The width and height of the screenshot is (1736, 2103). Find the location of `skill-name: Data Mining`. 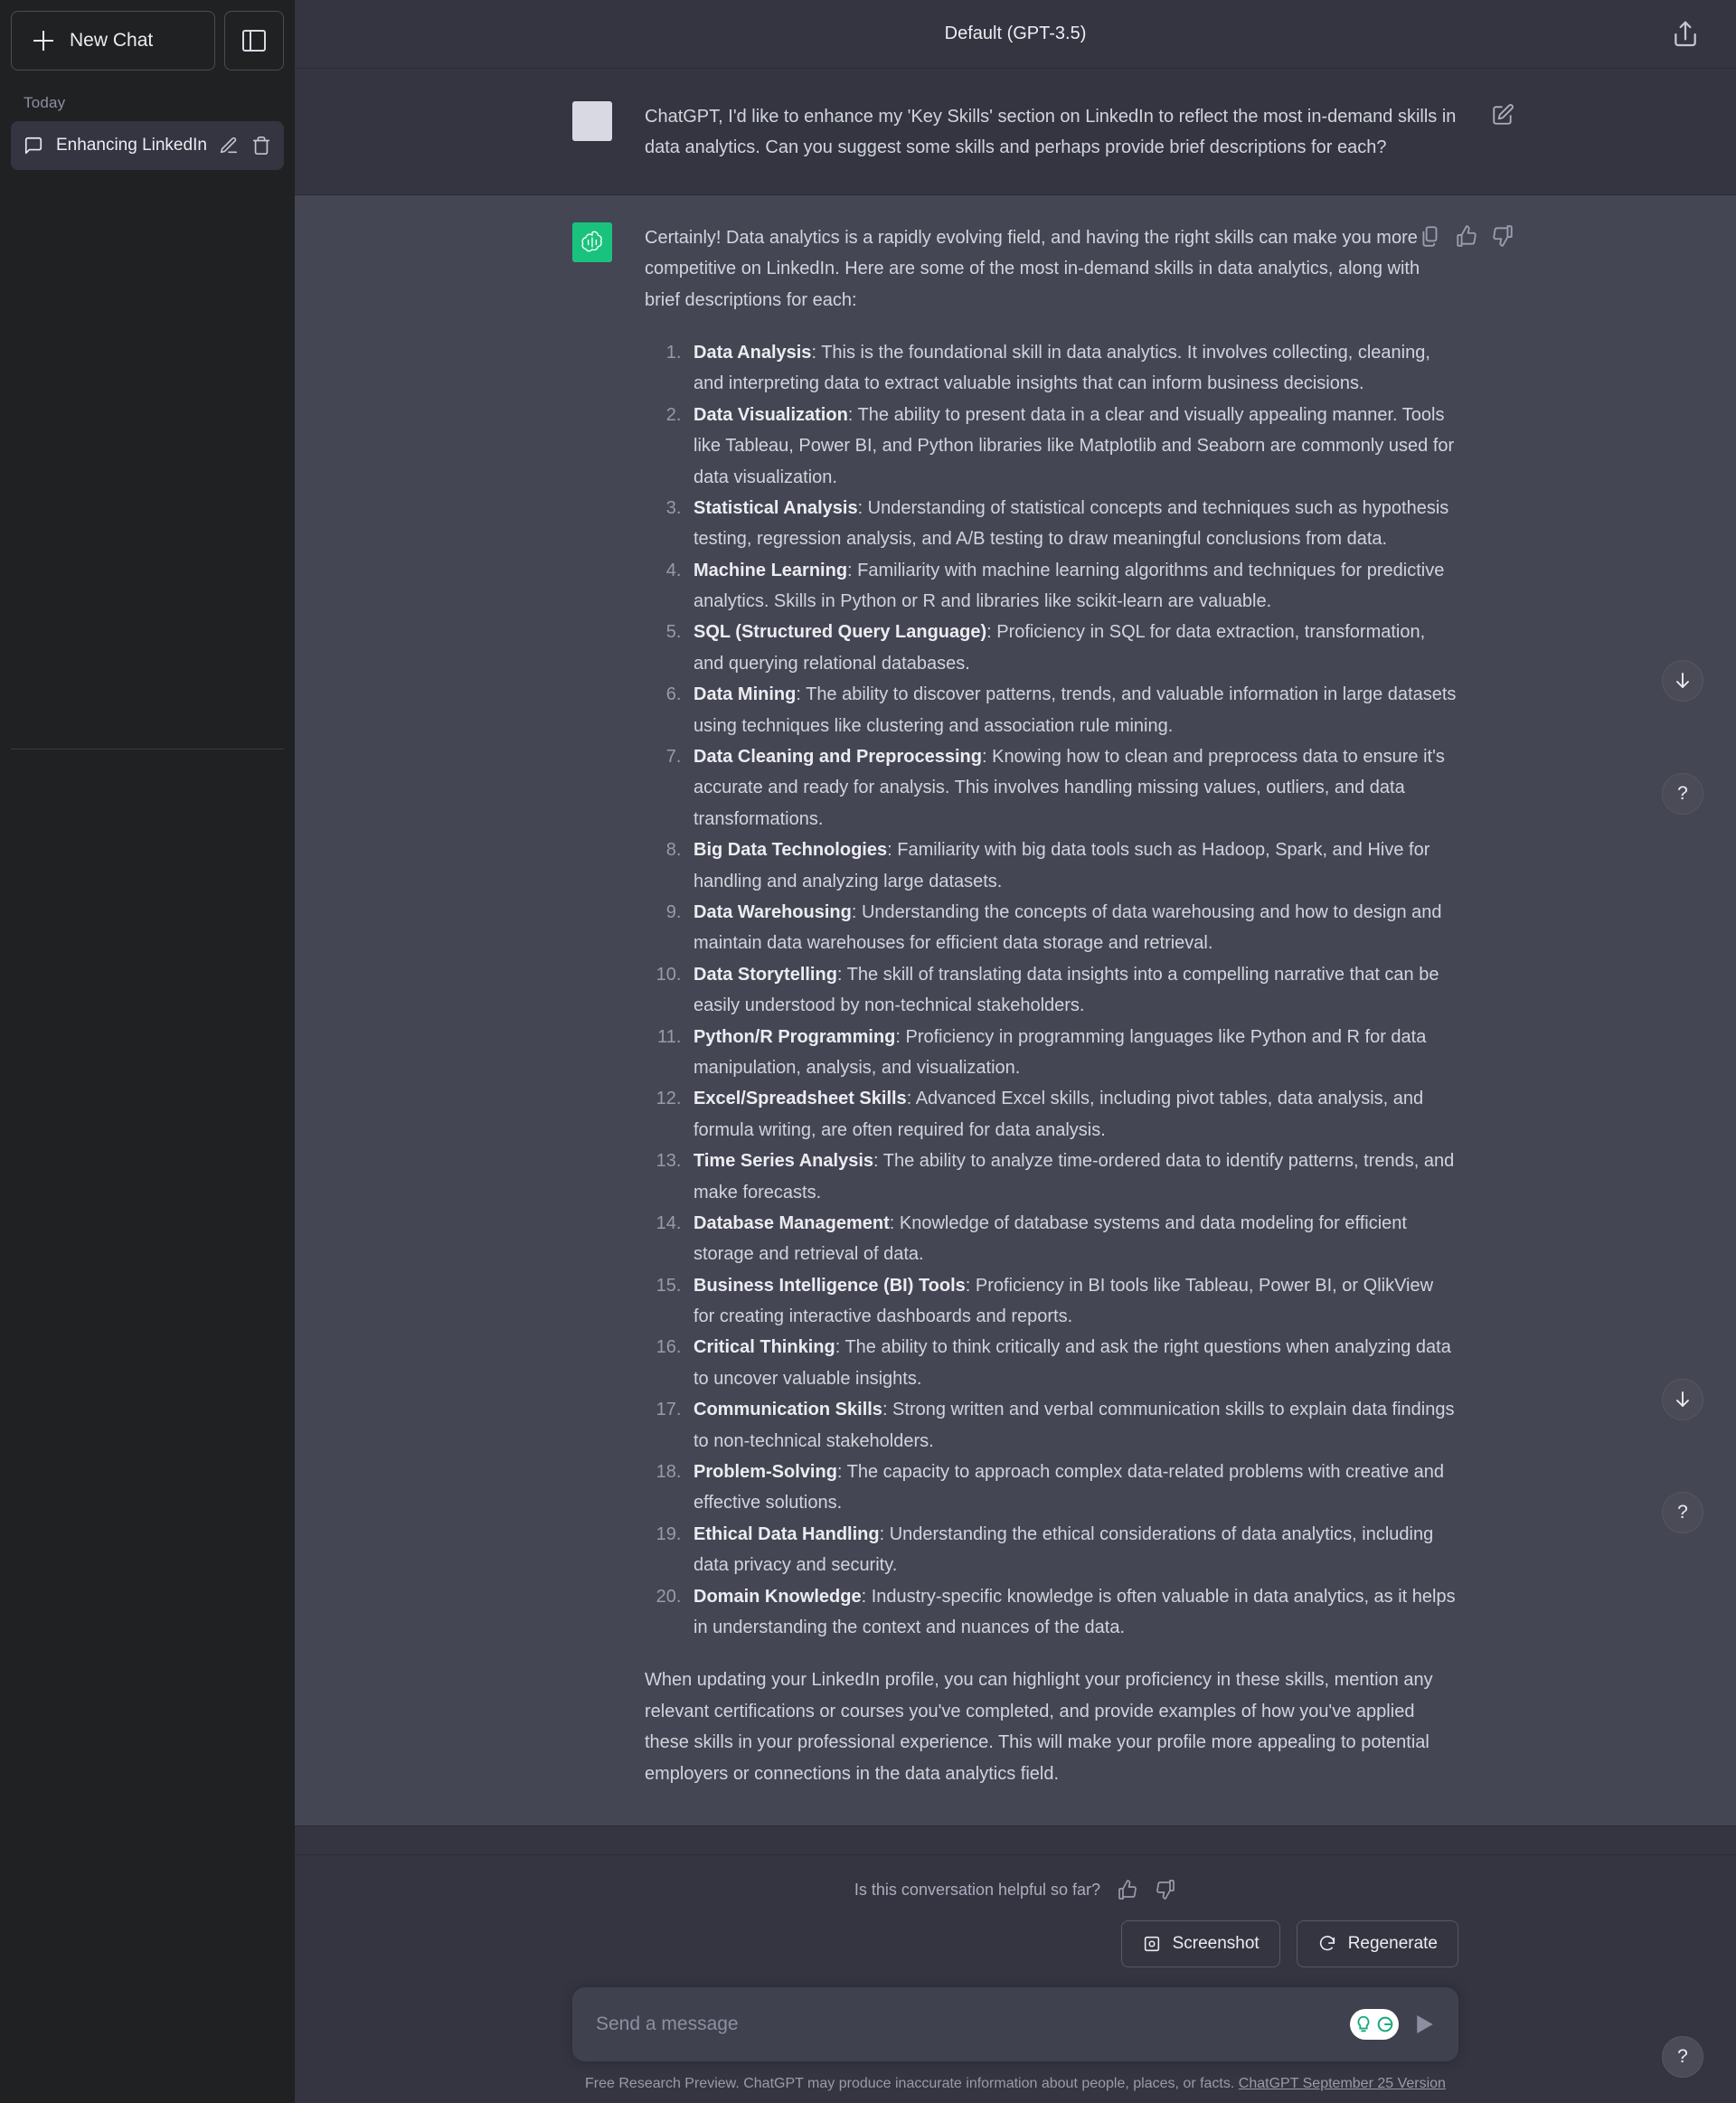

skill-name: Data Mining is located at coordinates (745, 694).